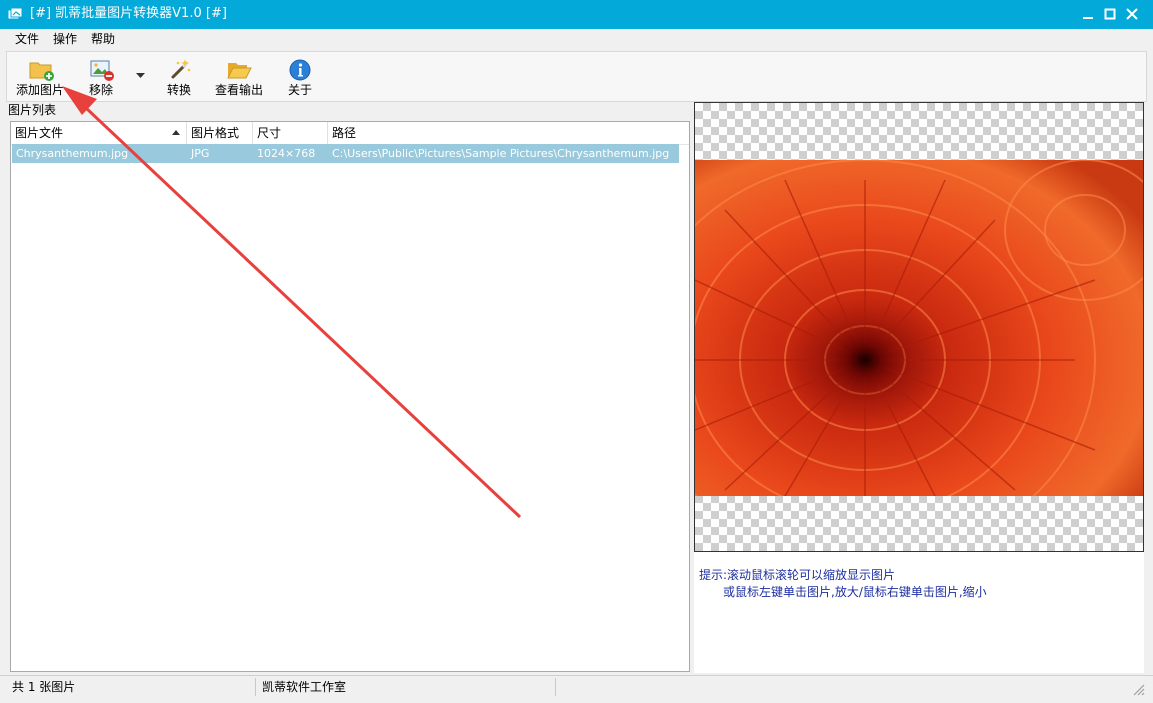  Describe the element at coordinates (1088, 14) in the screenshot. I see `minimize-button` at that location.